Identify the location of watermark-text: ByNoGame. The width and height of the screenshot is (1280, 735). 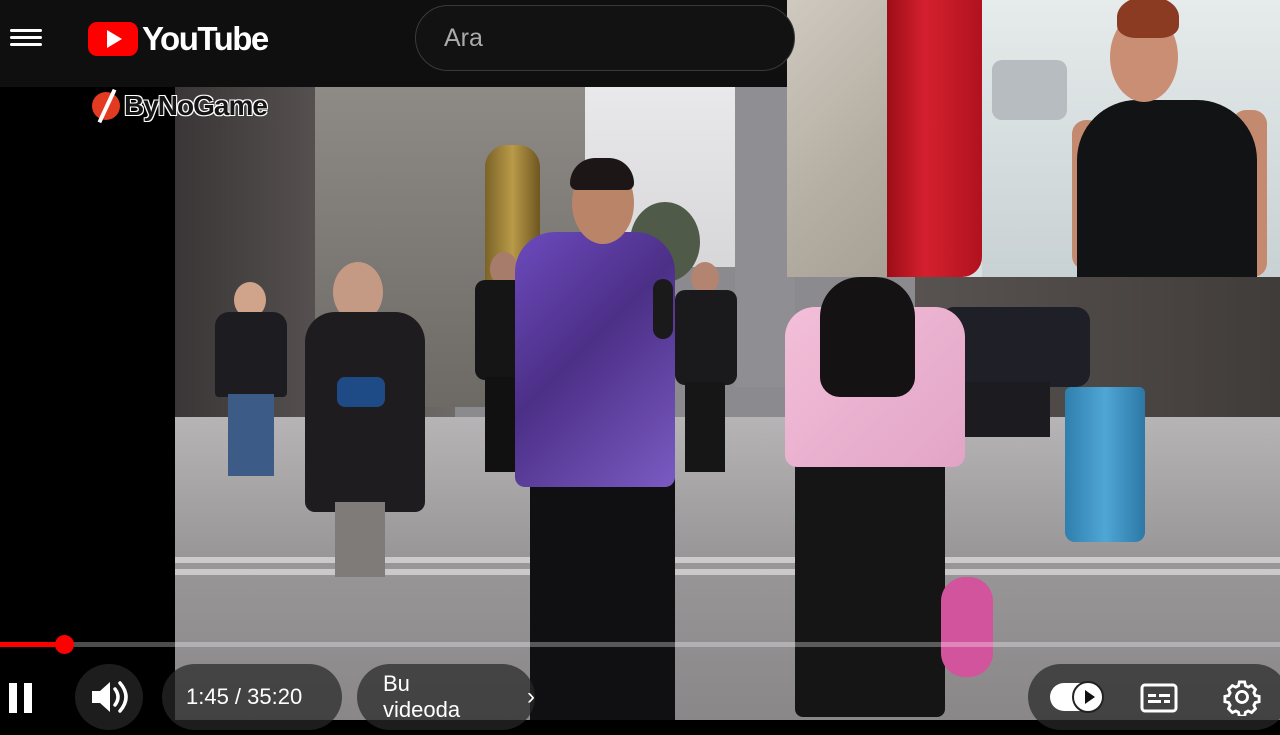
(196, 105).